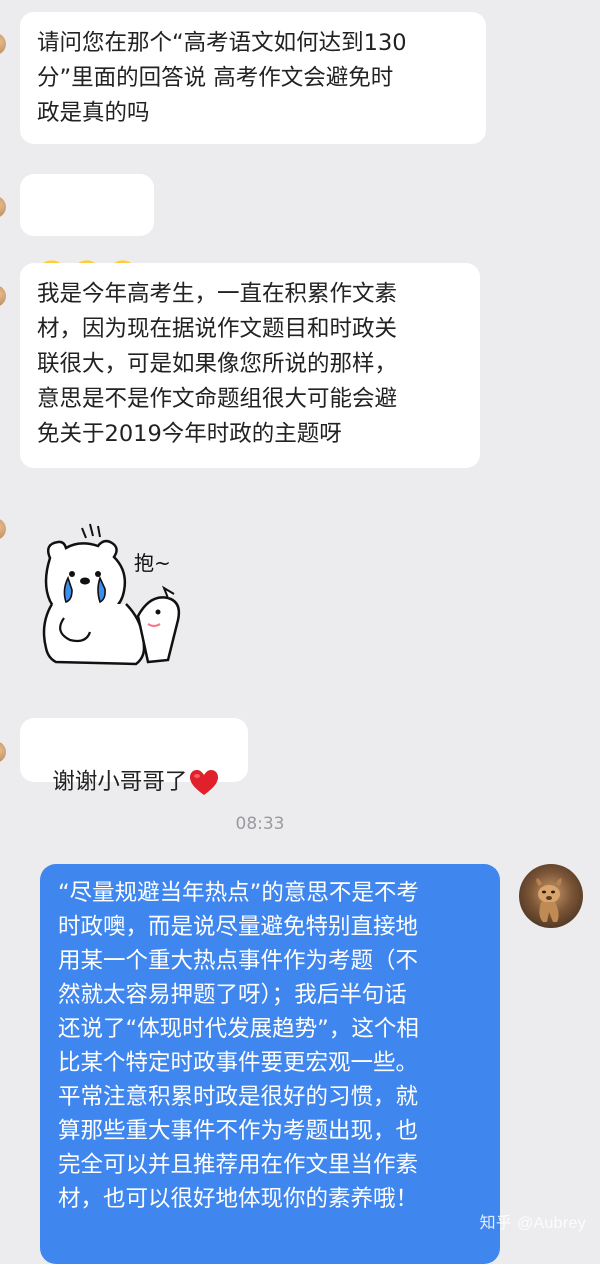  What do you see at coordinates (87, 232) in the screenshot?
I see `emoji-message-bubble` at bounding box center [87, 232].